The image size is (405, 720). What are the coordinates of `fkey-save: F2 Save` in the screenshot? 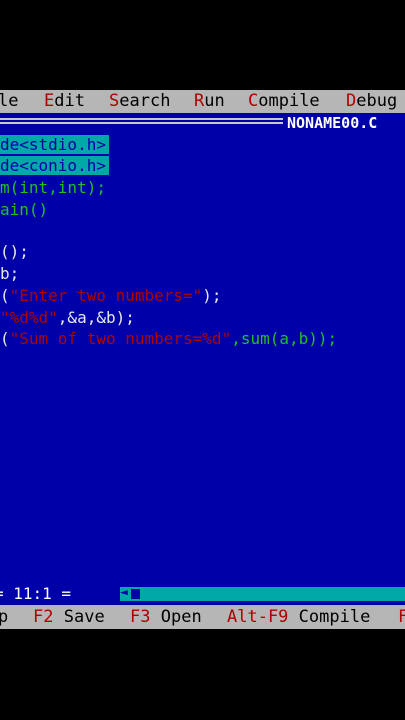 It's located at (69, 617).